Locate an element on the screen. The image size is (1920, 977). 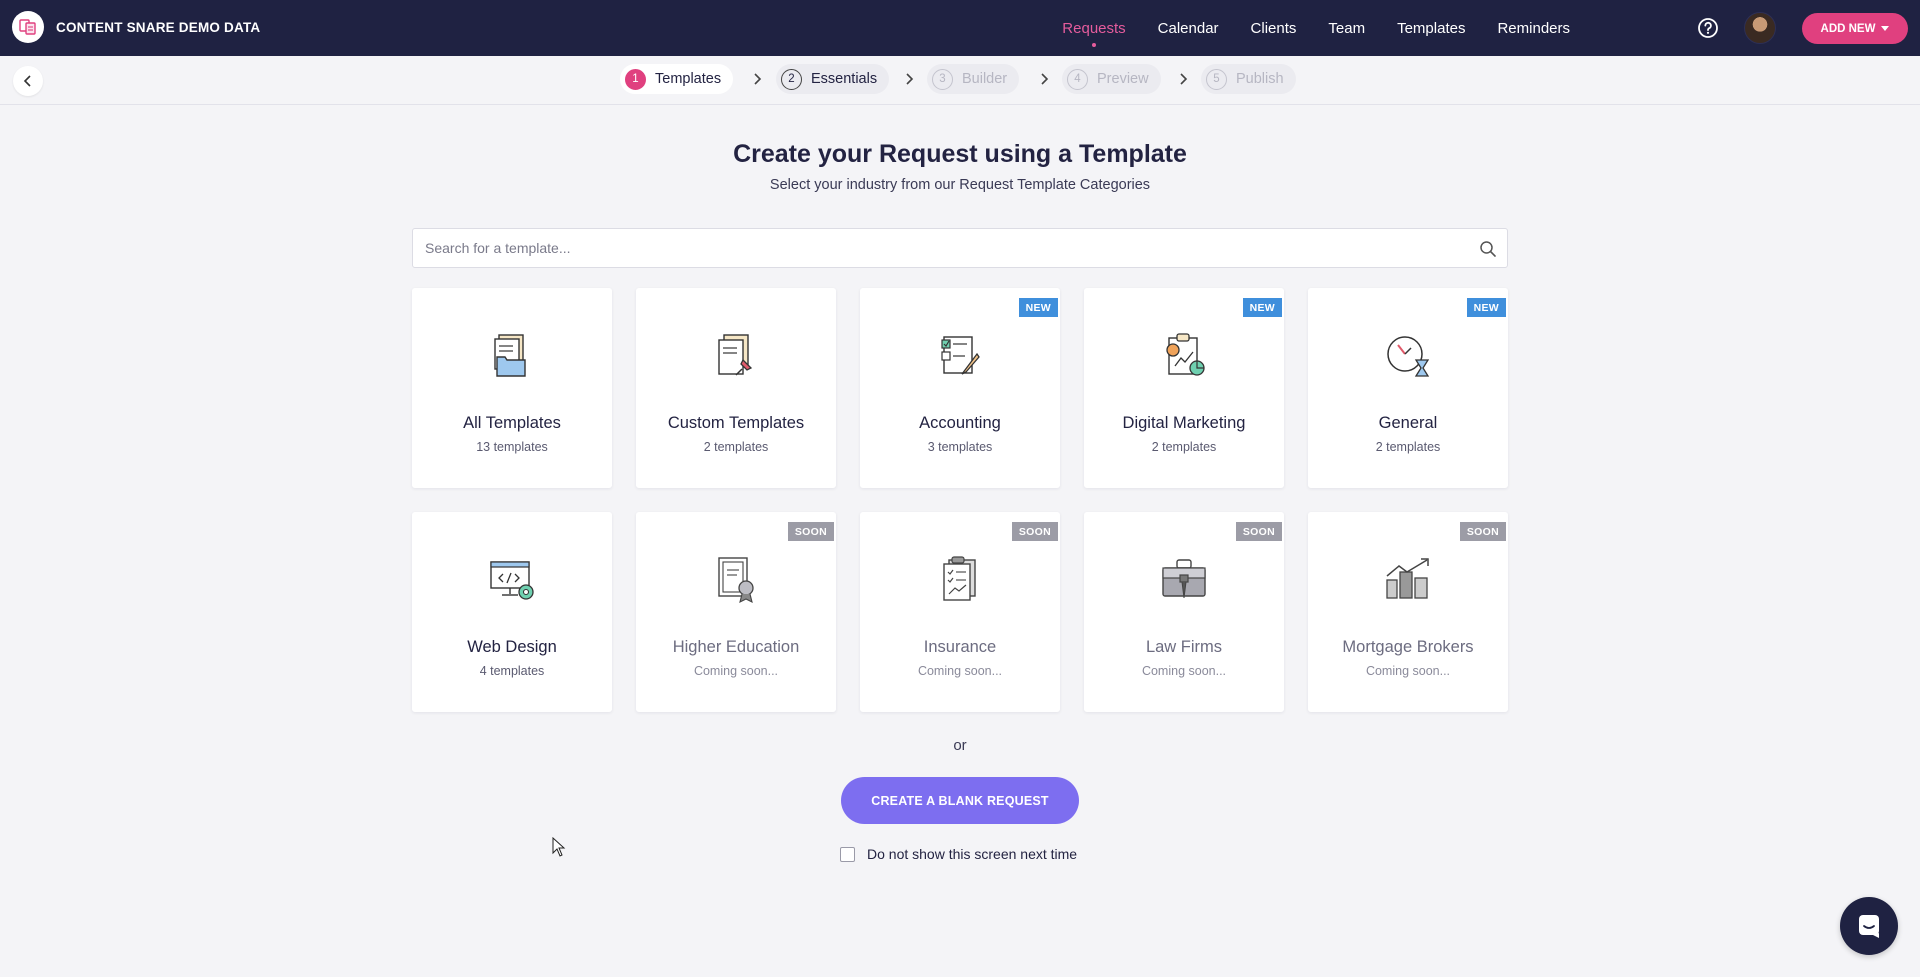
search-input is located at coordinates (960, 248).